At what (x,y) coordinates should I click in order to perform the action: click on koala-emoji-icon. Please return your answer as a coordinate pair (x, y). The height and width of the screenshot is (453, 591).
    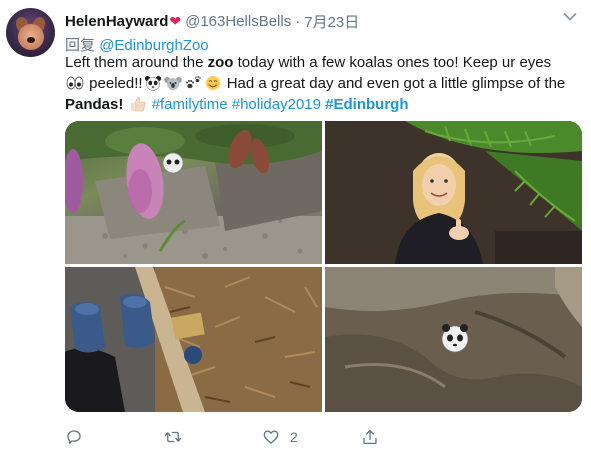
    Looking at the image, I should click on (172, 83).